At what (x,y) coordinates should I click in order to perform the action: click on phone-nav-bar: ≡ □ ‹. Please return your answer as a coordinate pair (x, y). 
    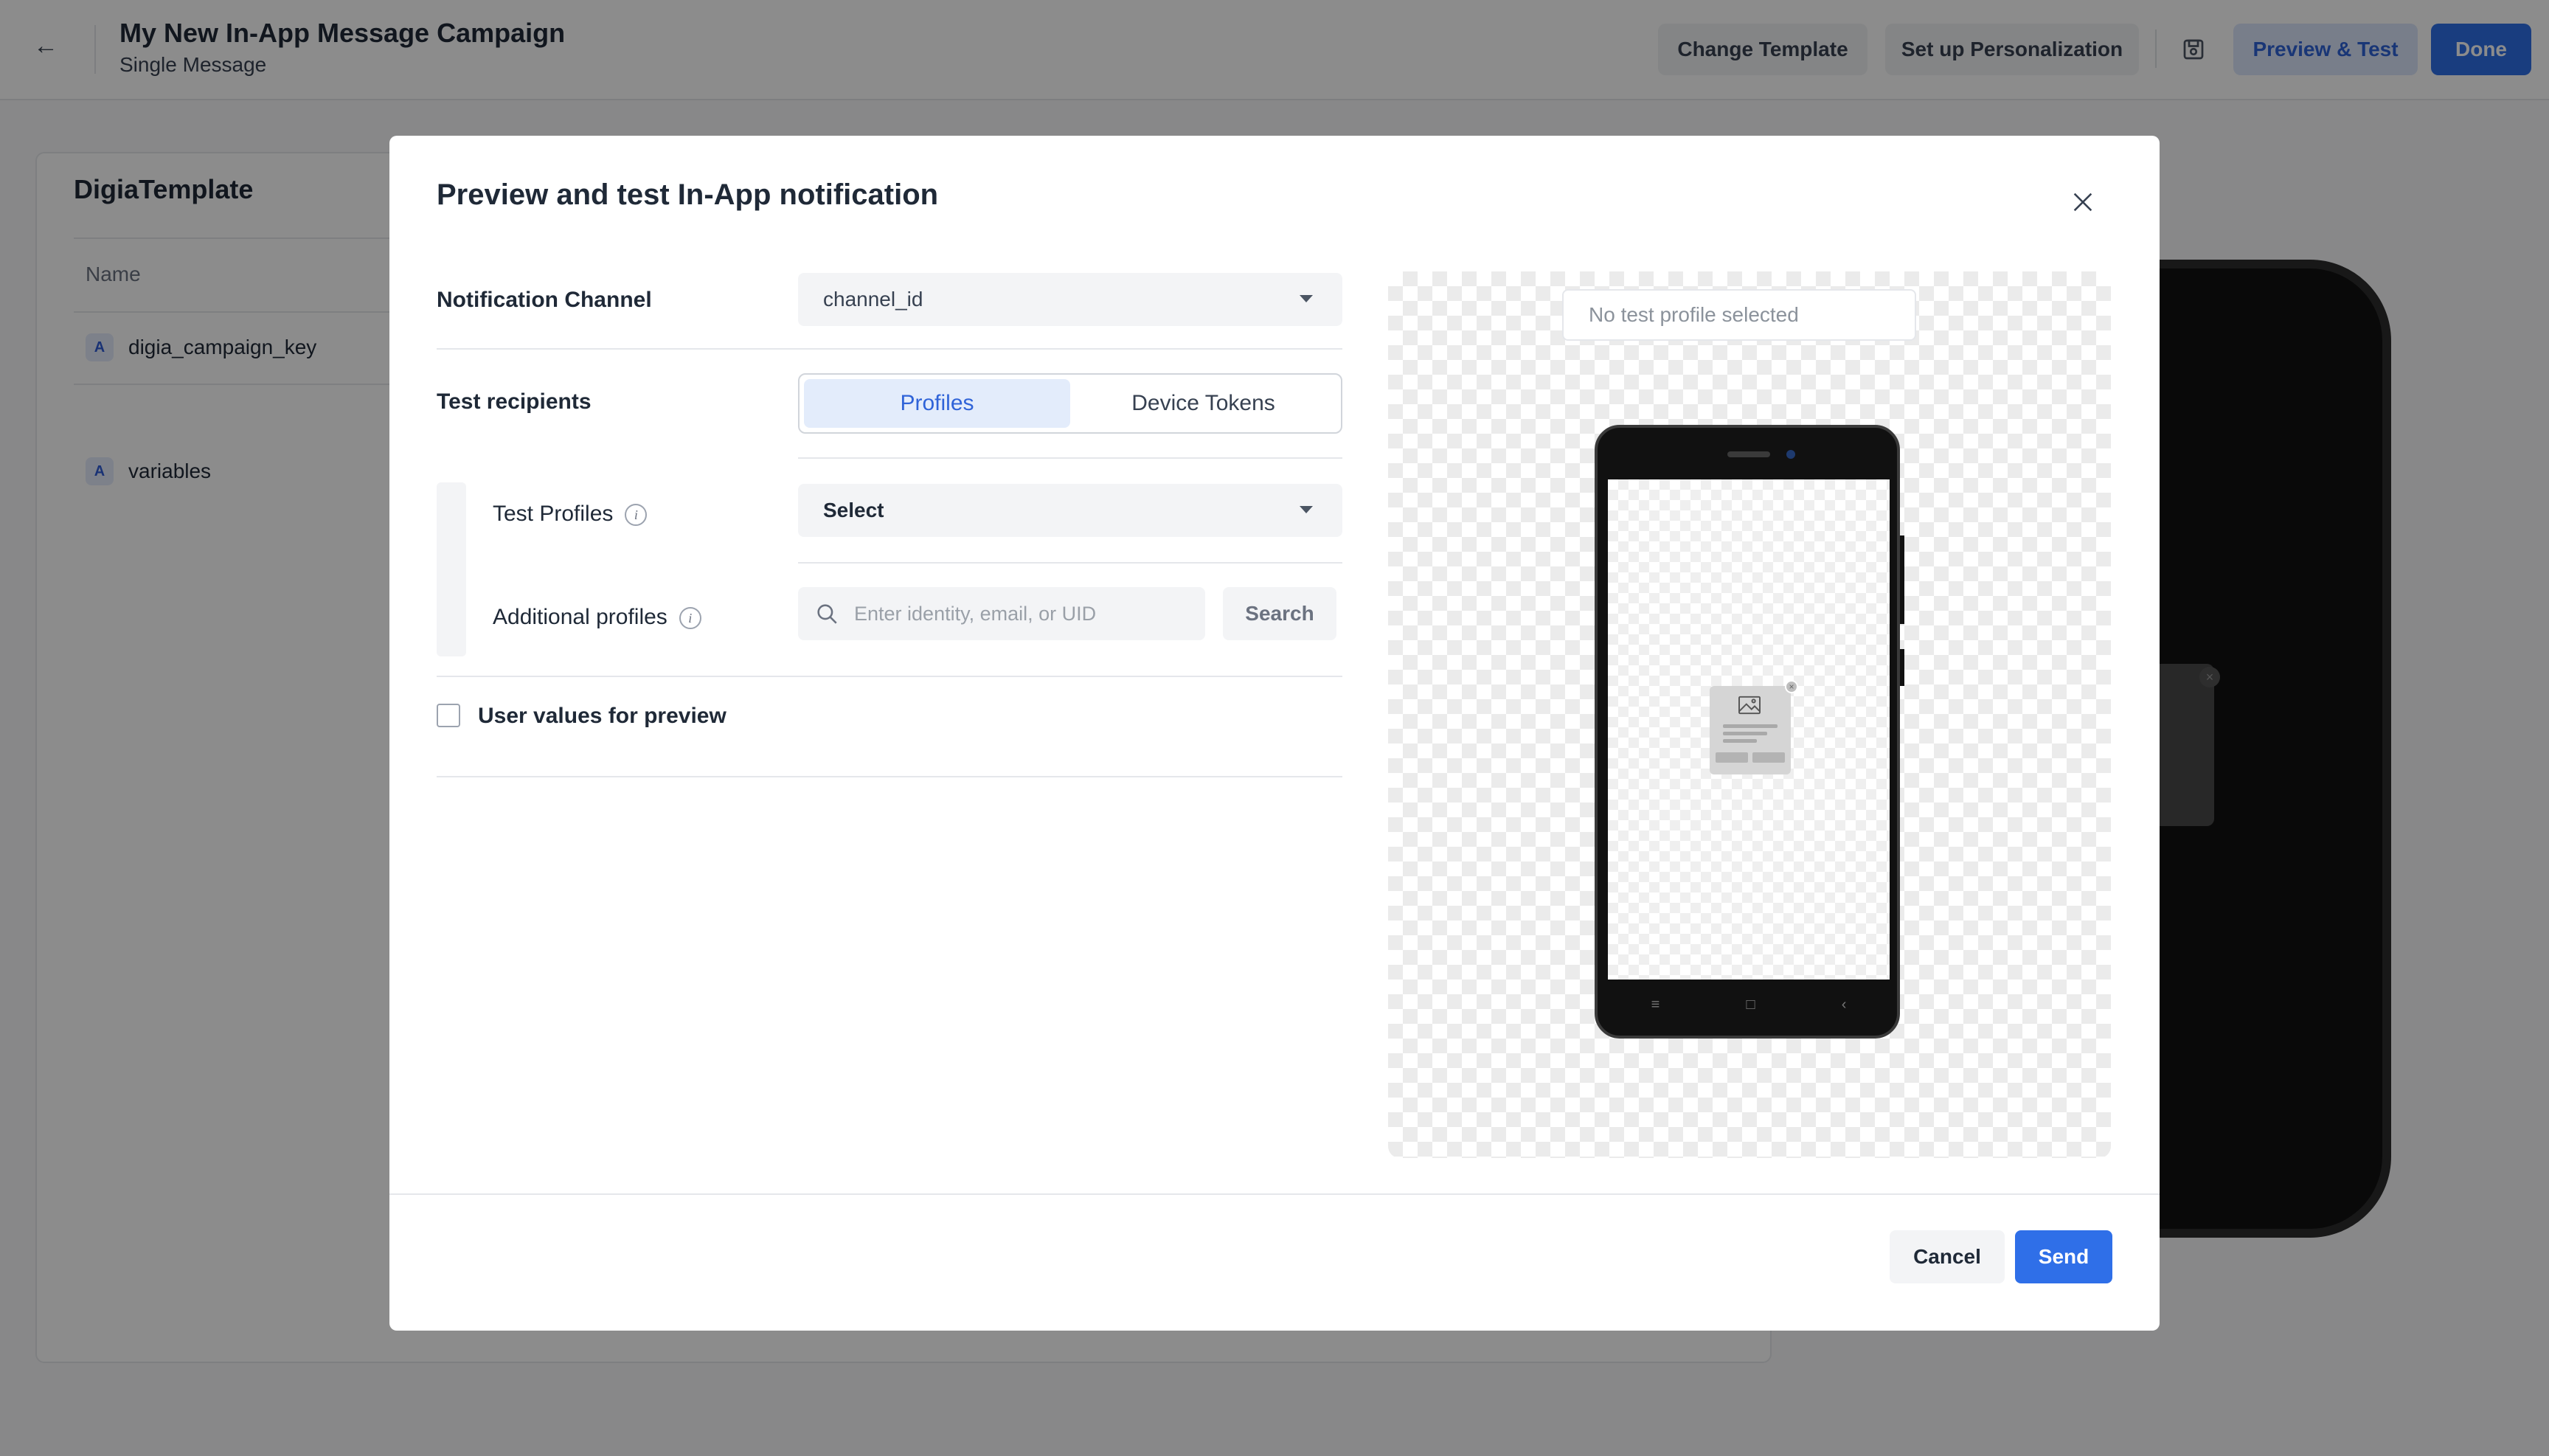
    Looking at the image, I should click on (1749, 1004).